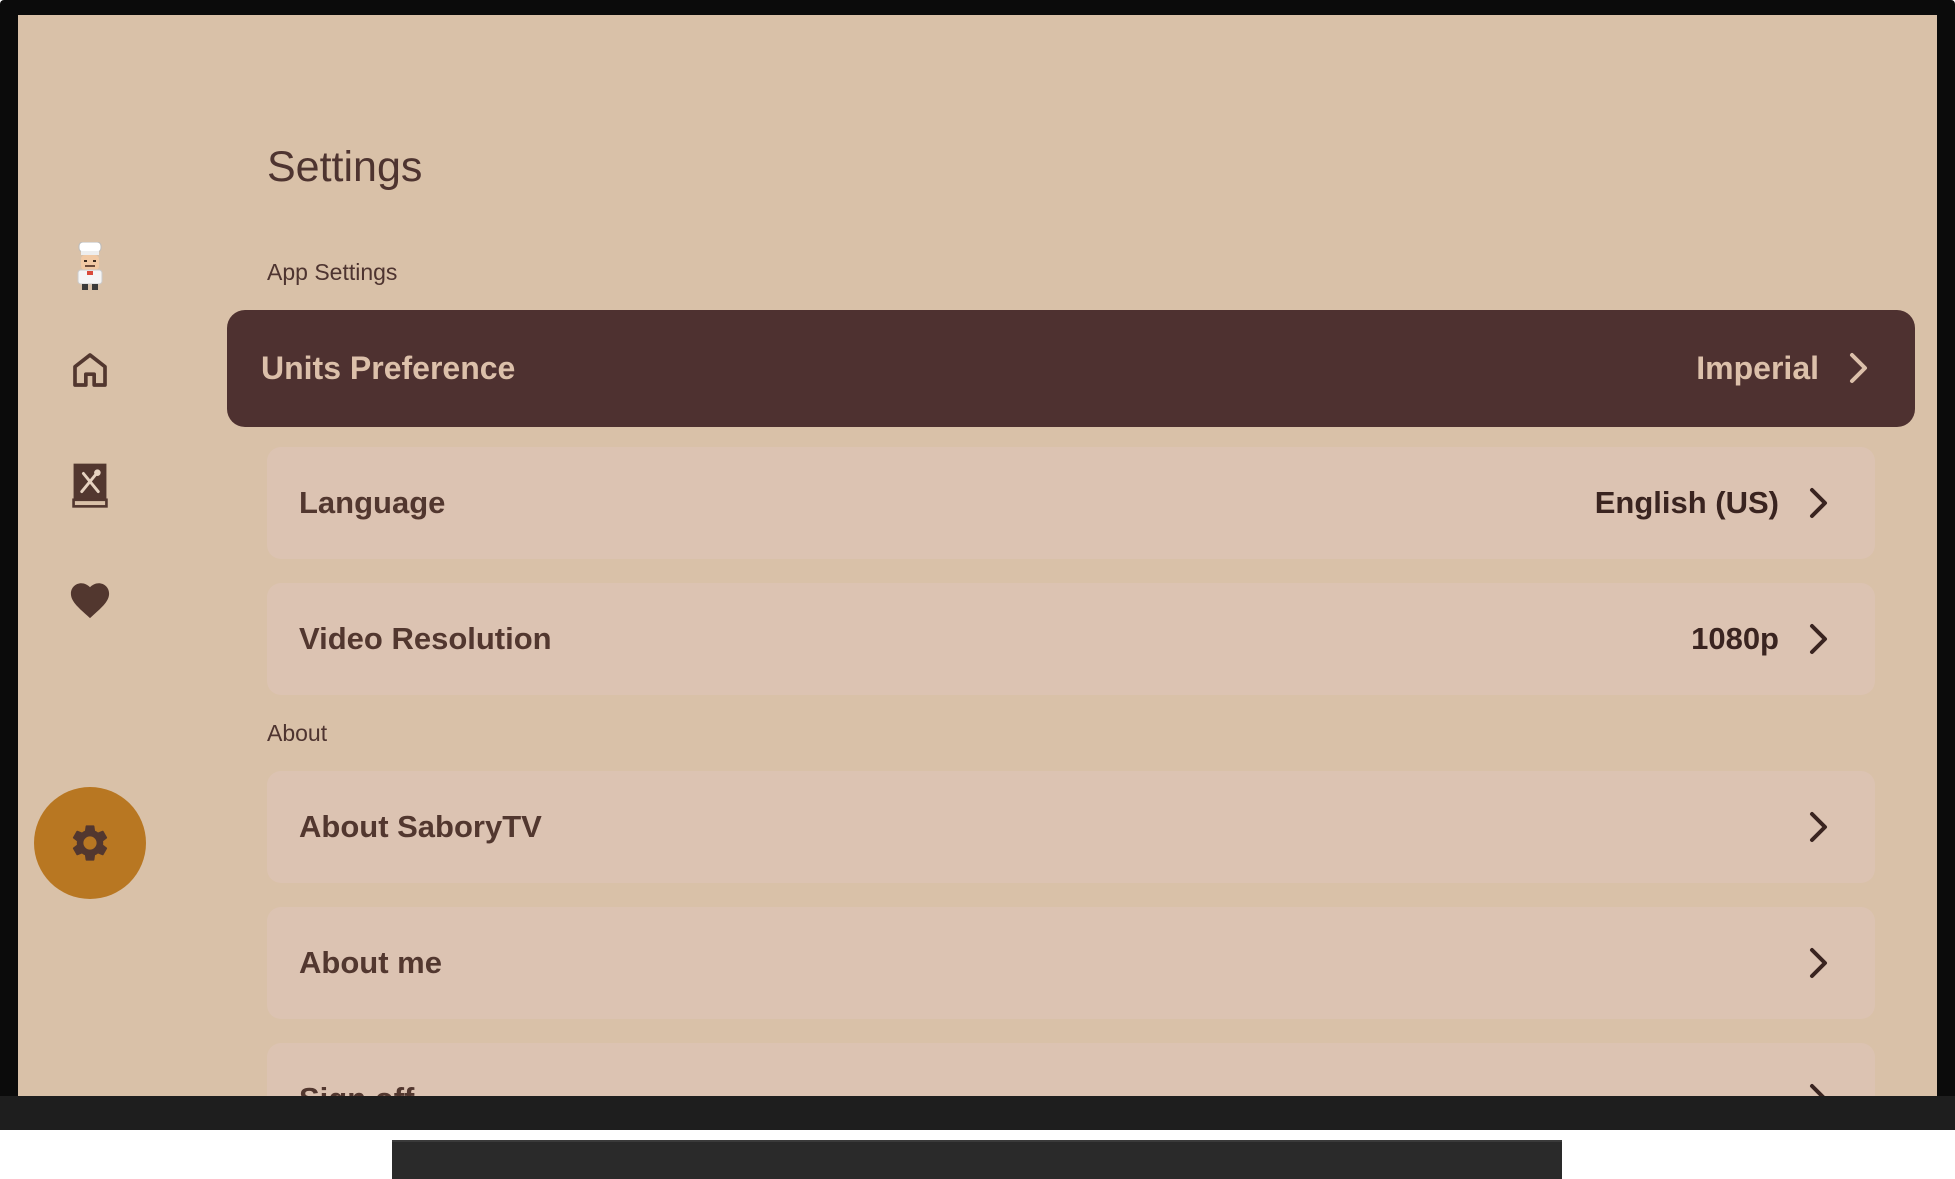  I want to click on row-label: About me, so click(370, 962).